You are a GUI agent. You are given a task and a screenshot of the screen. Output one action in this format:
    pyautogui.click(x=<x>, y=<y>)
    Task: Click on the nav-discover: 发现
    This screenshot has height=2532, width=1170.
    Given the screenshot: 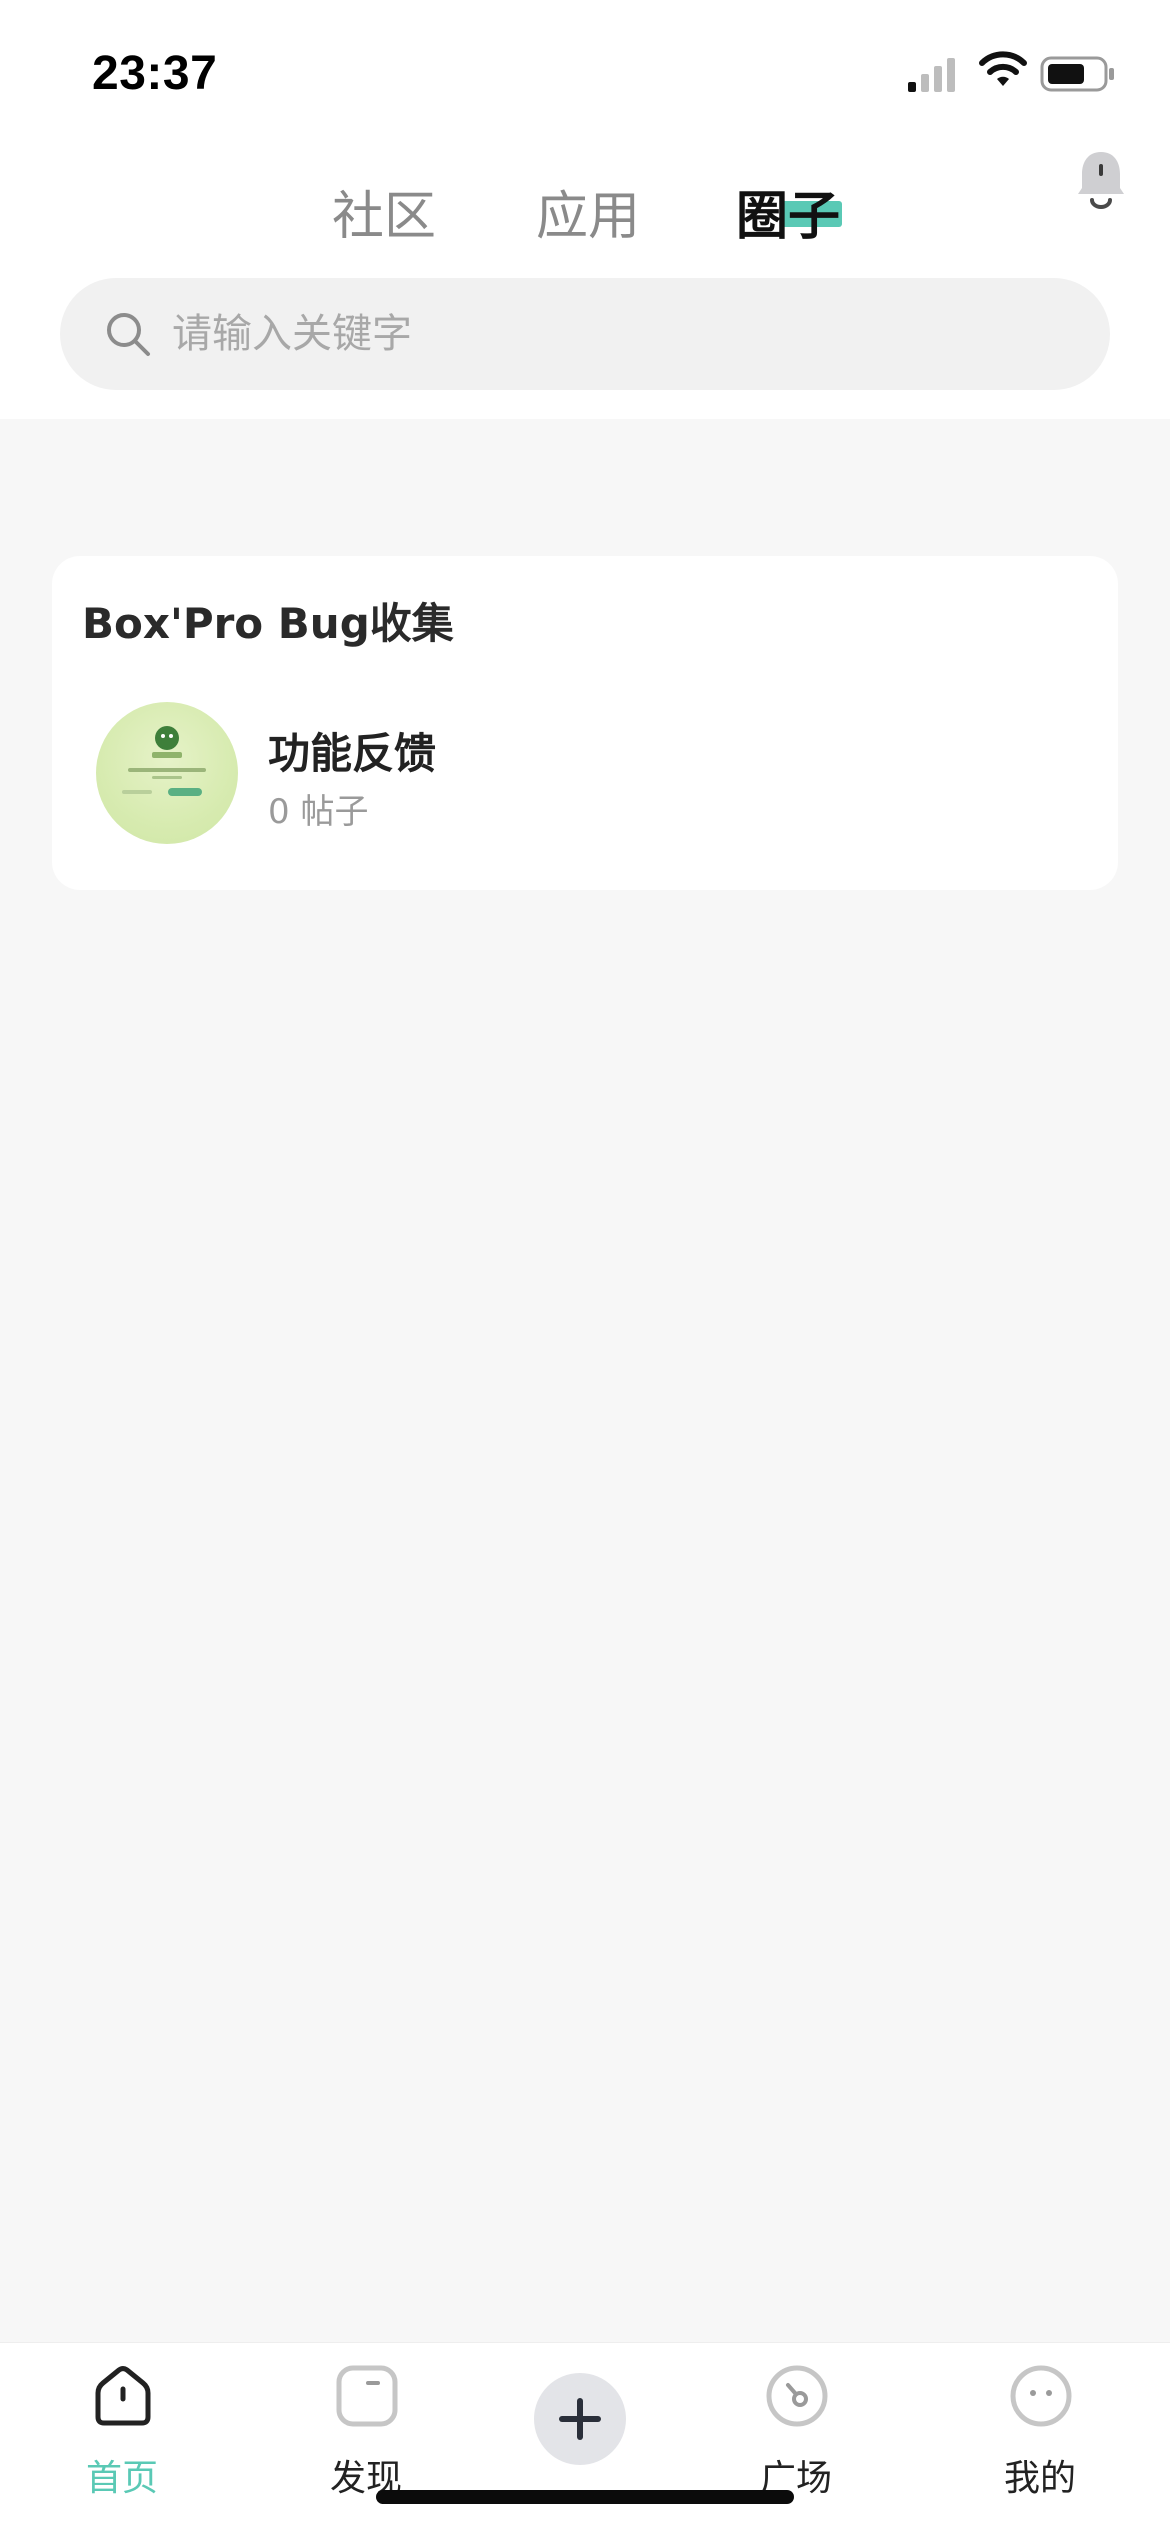 What is the action you would take?
    pyautogui.click(x=366, y=2433)
    